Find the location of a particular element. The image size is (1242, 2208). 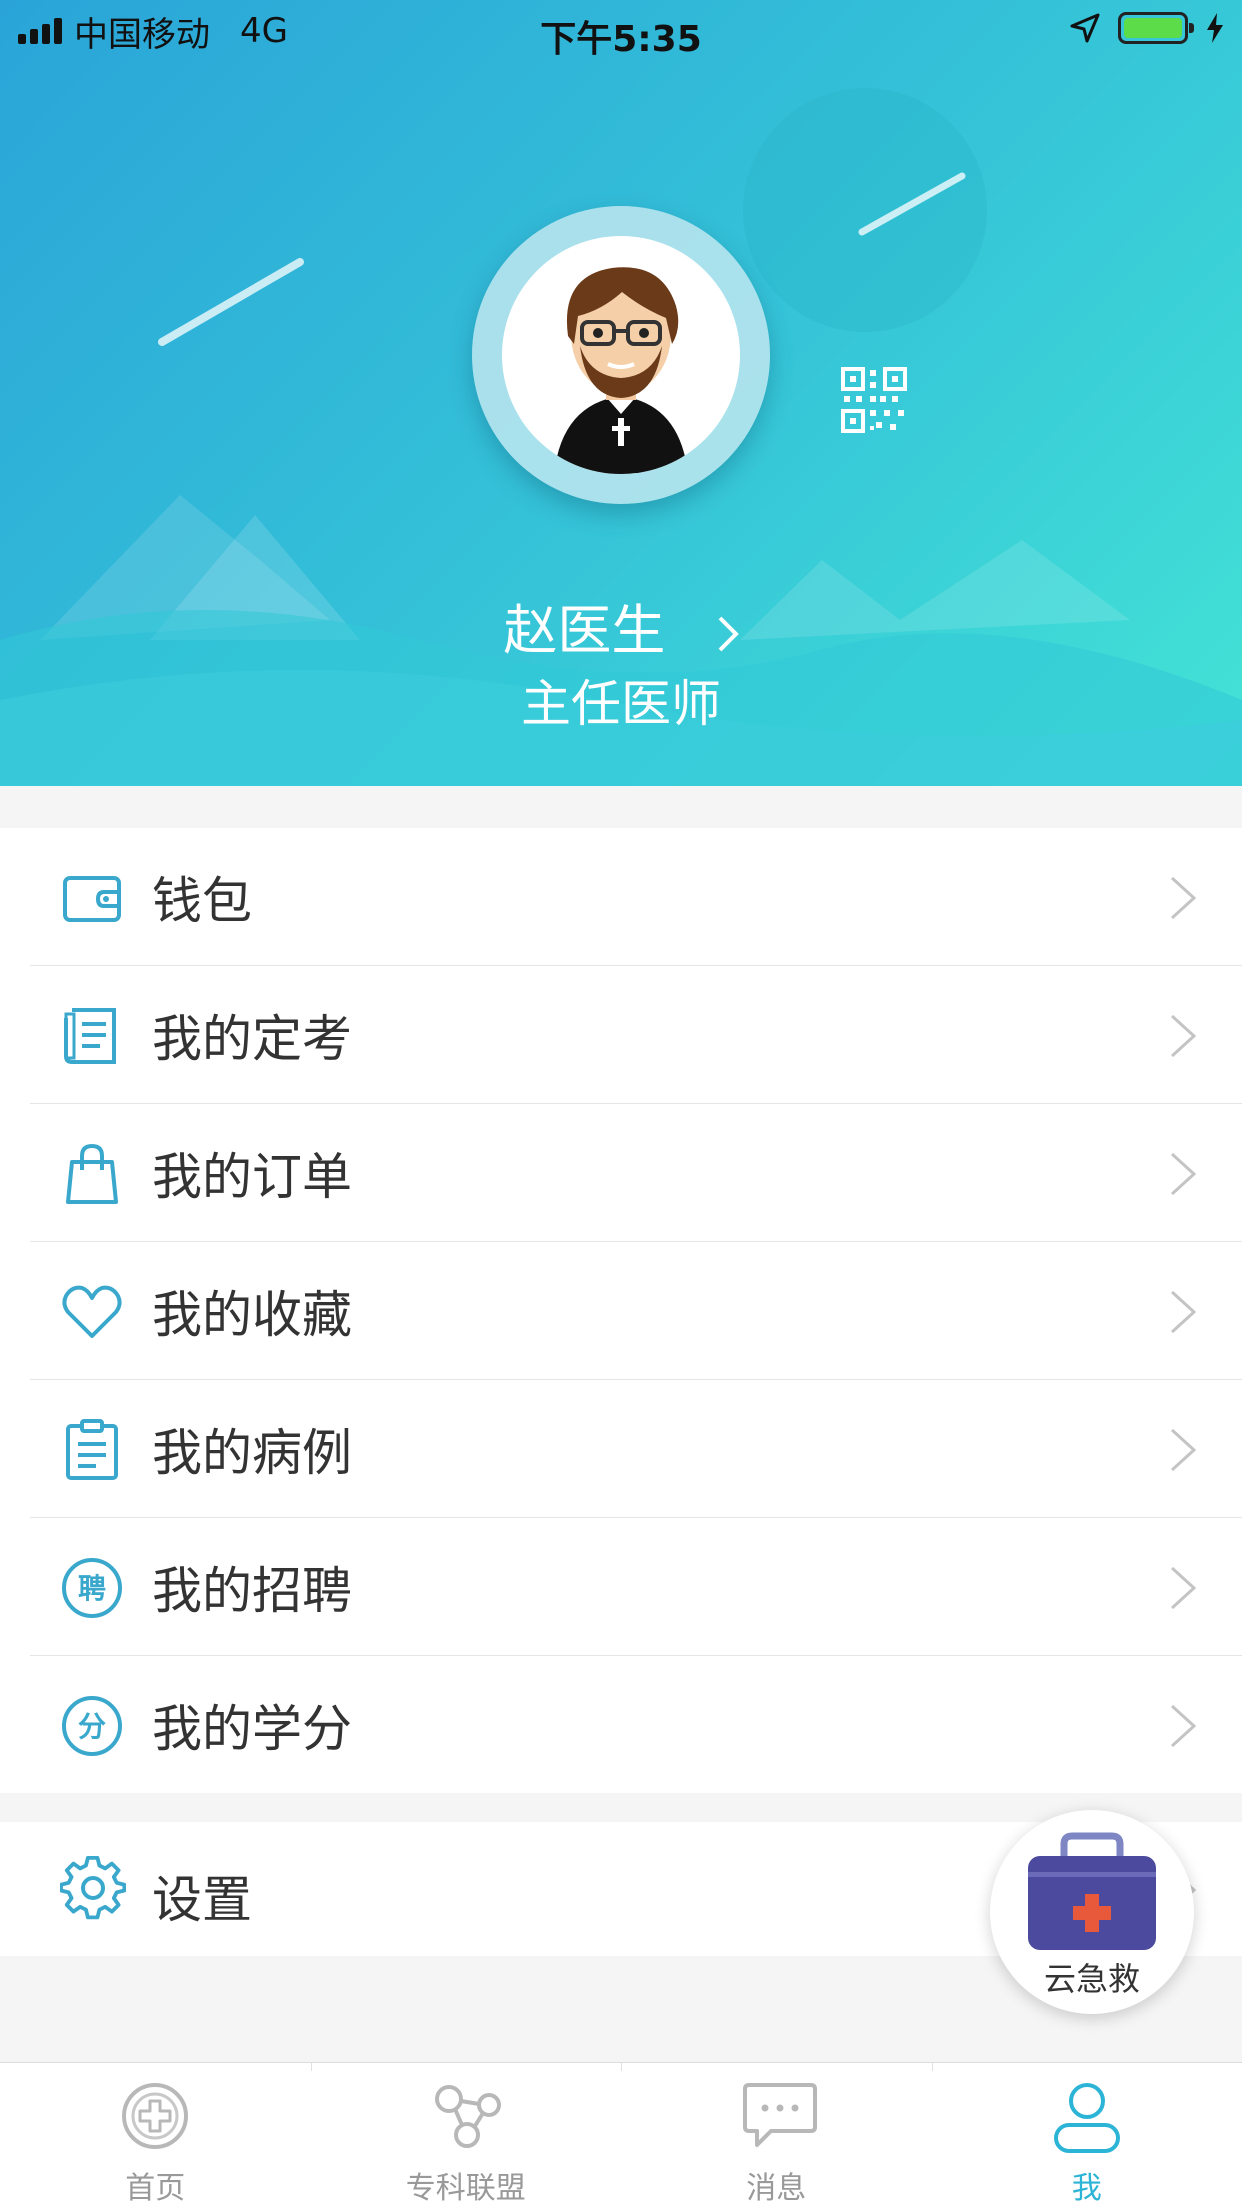

cloud-first-aid-button: 云急救 is located at coordinates (1092, 1912).